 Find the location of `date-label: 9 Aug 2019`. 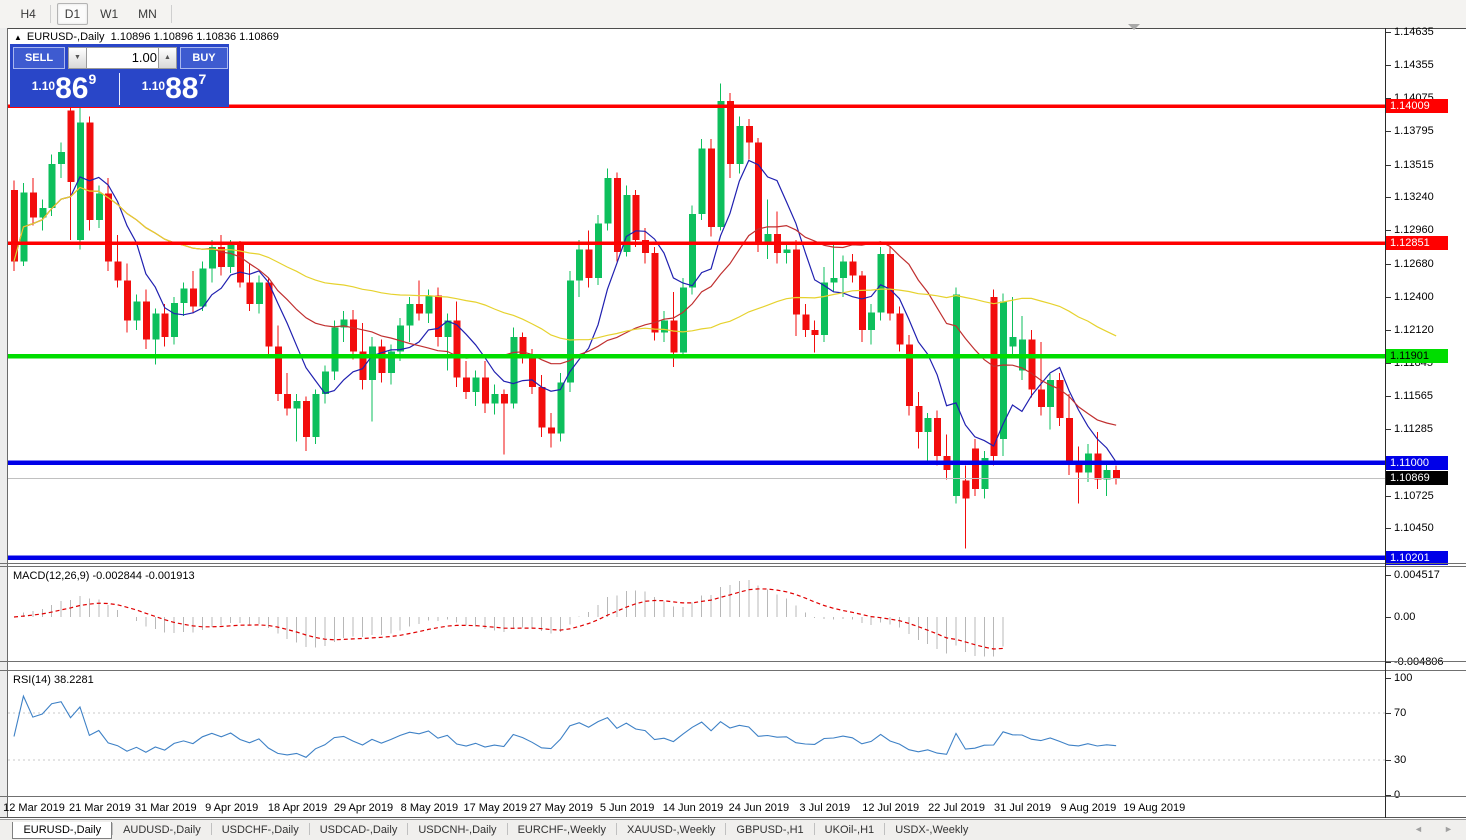

date-label: 9 Aug 2019 is located at coordinates (1088, 808).